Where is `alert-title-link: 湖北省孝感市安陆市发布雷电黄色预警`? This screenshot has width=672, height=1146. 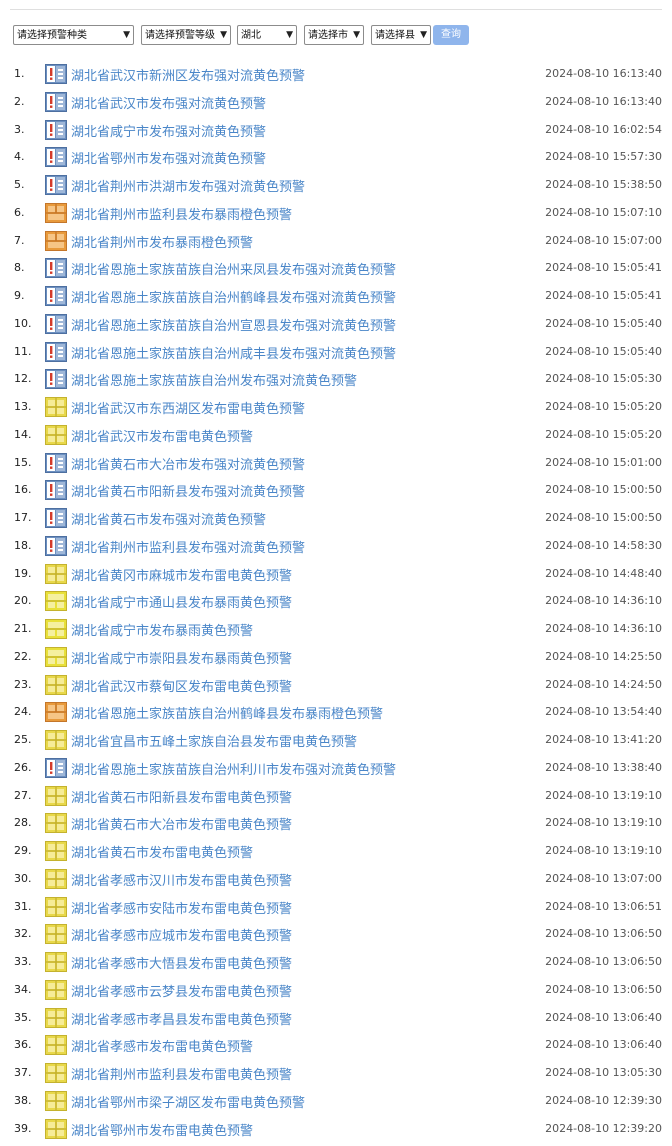 alert-title-link: 湖北省孝感市安陆市发布雷电黄色预警 is located at coordinates (181, 907).